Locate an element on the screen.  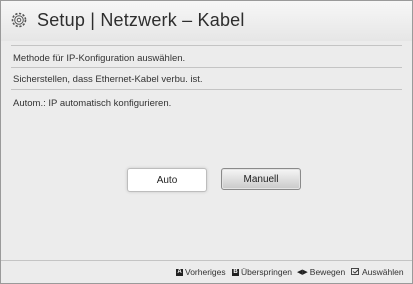
hint-previous: A Vorheriges is located at coordinates (201, 272).